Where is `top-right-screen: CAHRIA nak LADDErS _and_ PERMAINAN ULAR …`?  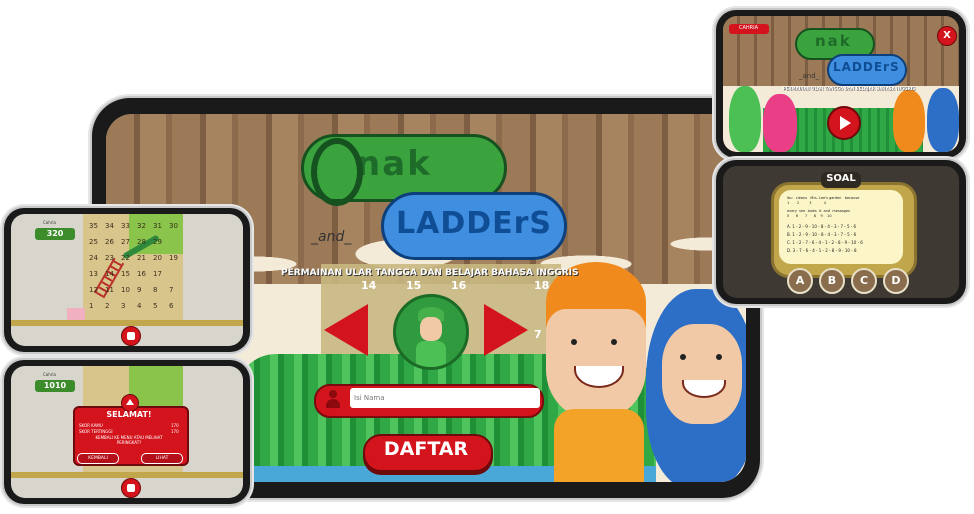 top-right-screen: CAHRIA nak LADDErS _and_ PERMAINAN ULAR … is located at coordinates (841, 84).